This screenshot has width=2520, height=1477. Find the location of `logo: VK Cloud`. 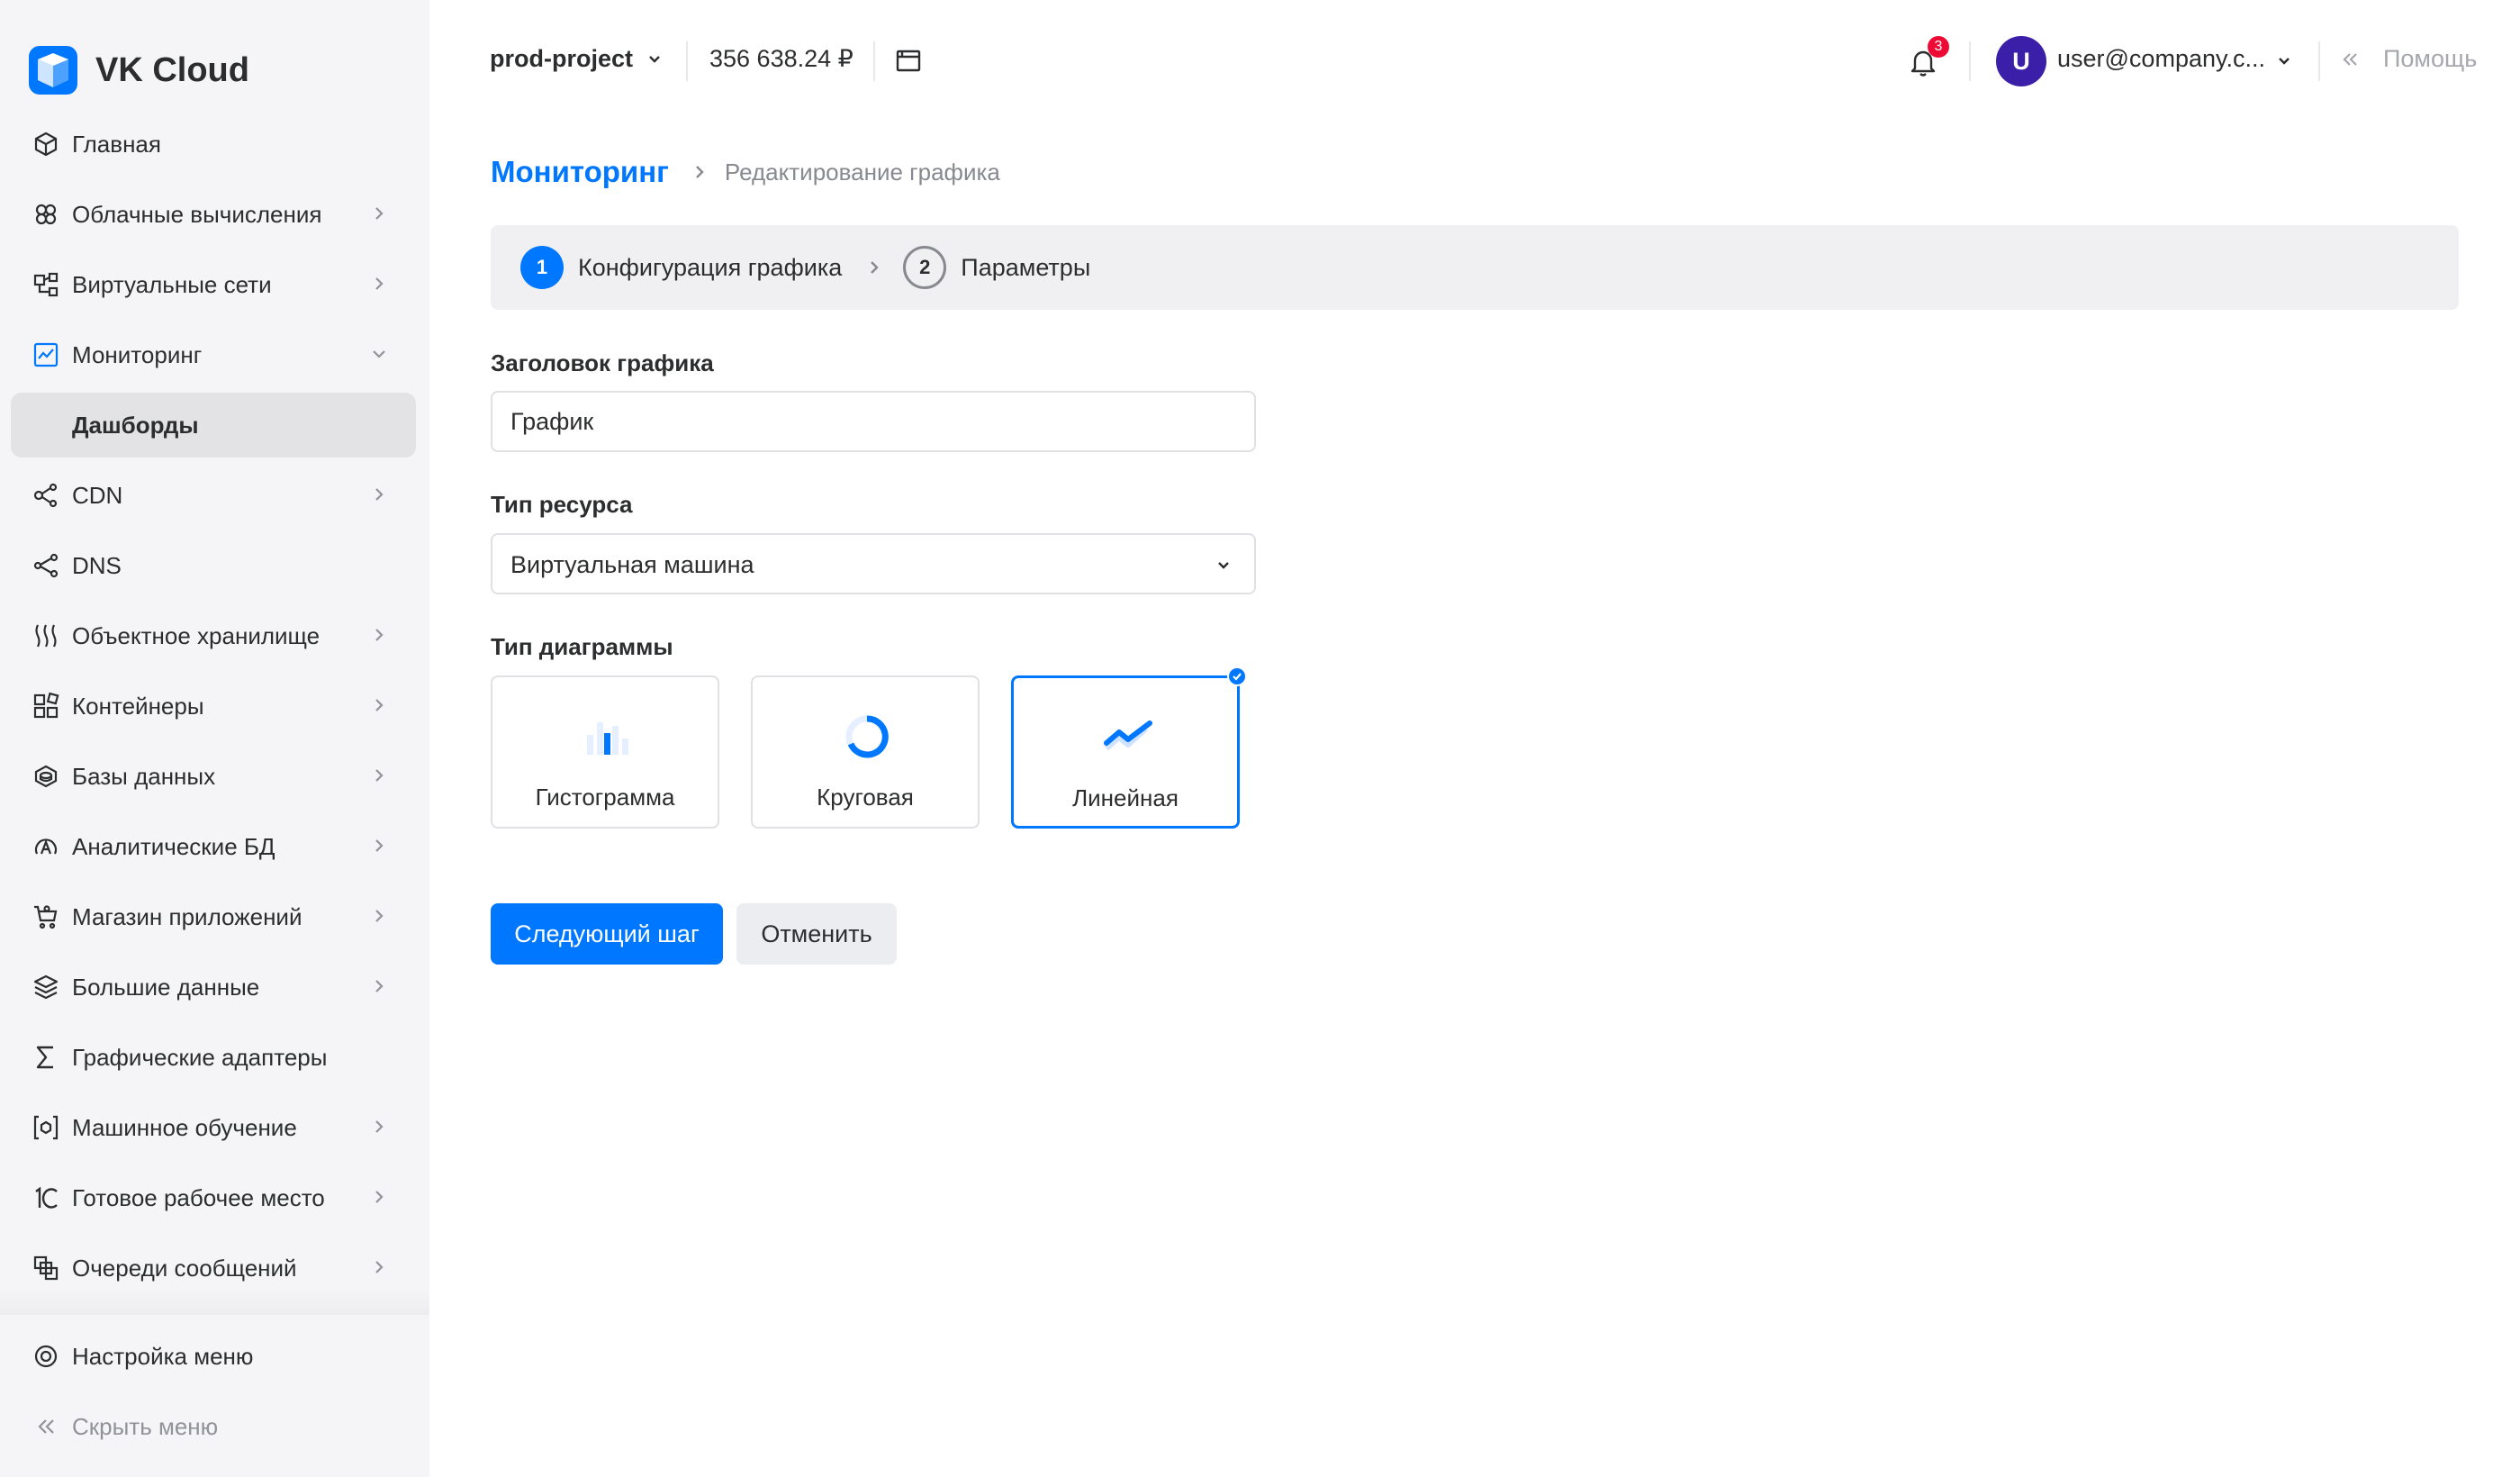

logo: VK Cloud is located at coordinates (139, 70).